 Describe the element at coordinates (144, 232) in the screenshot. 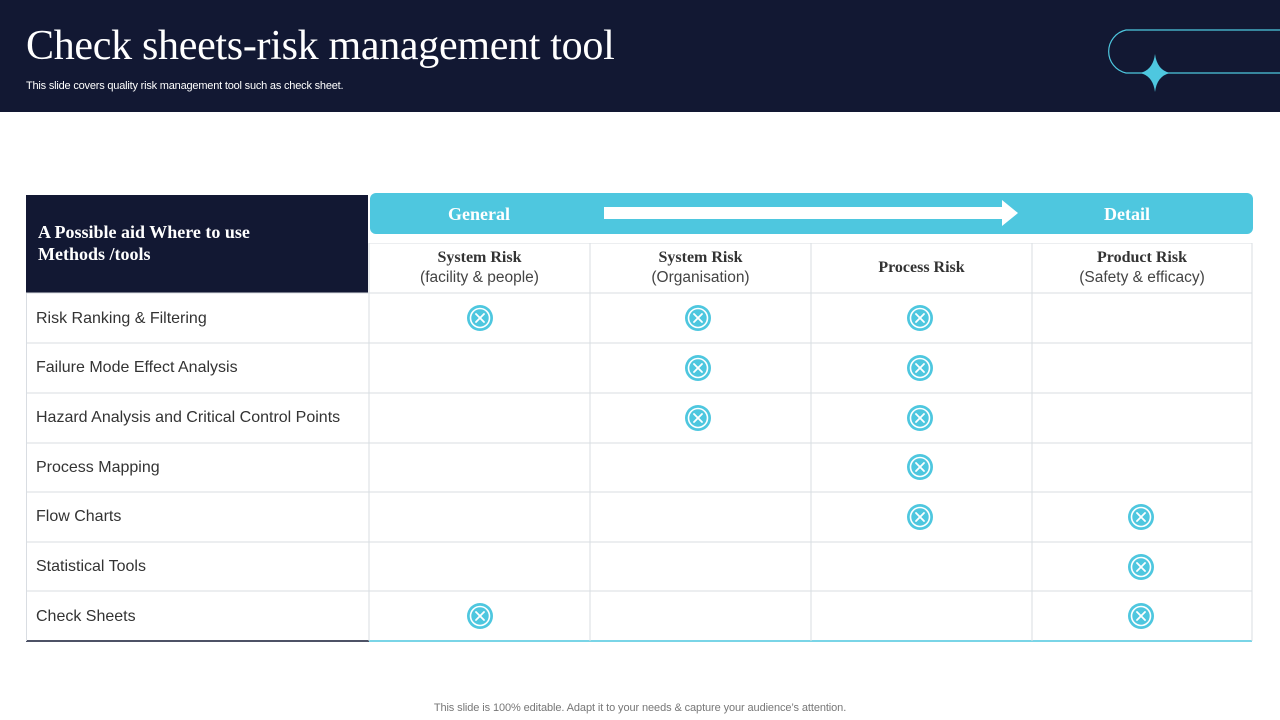

I see `corner-label-line1: A Possible aid Where to use` at that location.